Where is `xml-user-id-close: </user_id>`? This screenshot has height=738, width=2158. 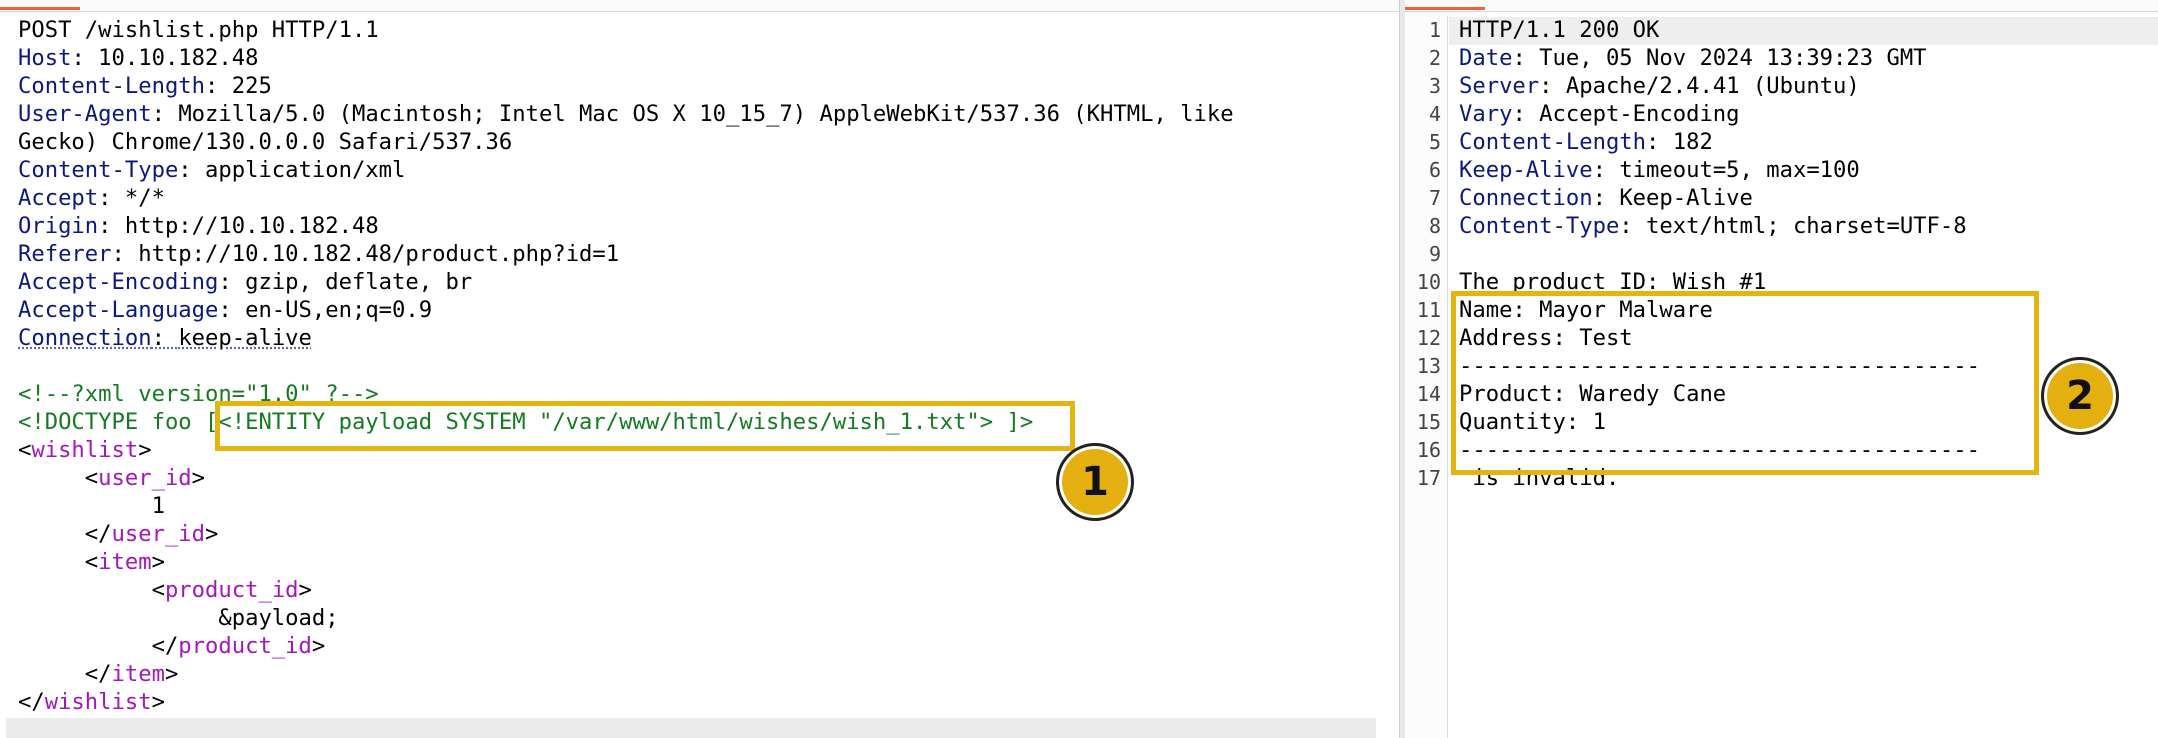 xml-user-id-close: </user_id> is located at coordinates (118, 534).